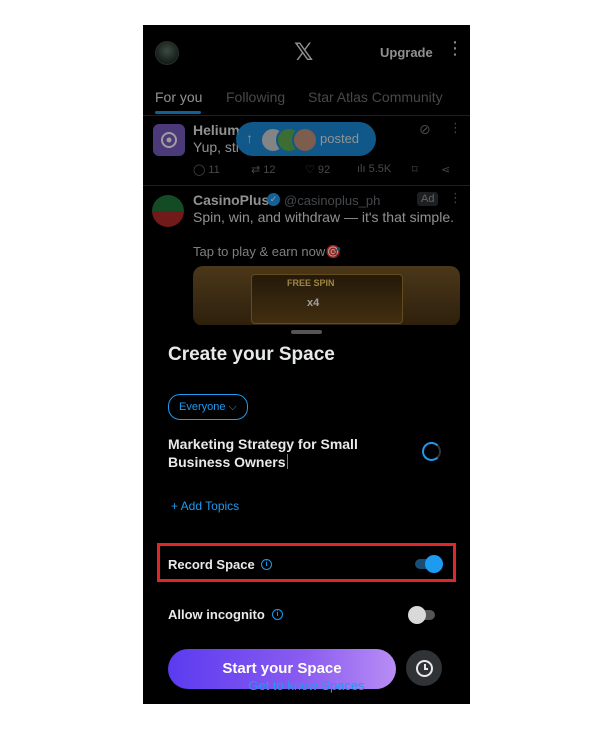 This screenshot has height=730, width=607. What do you see at coordinates (277, 614) in the screenshot?
I see `info-icon: i` at bounding box center [277, 614].